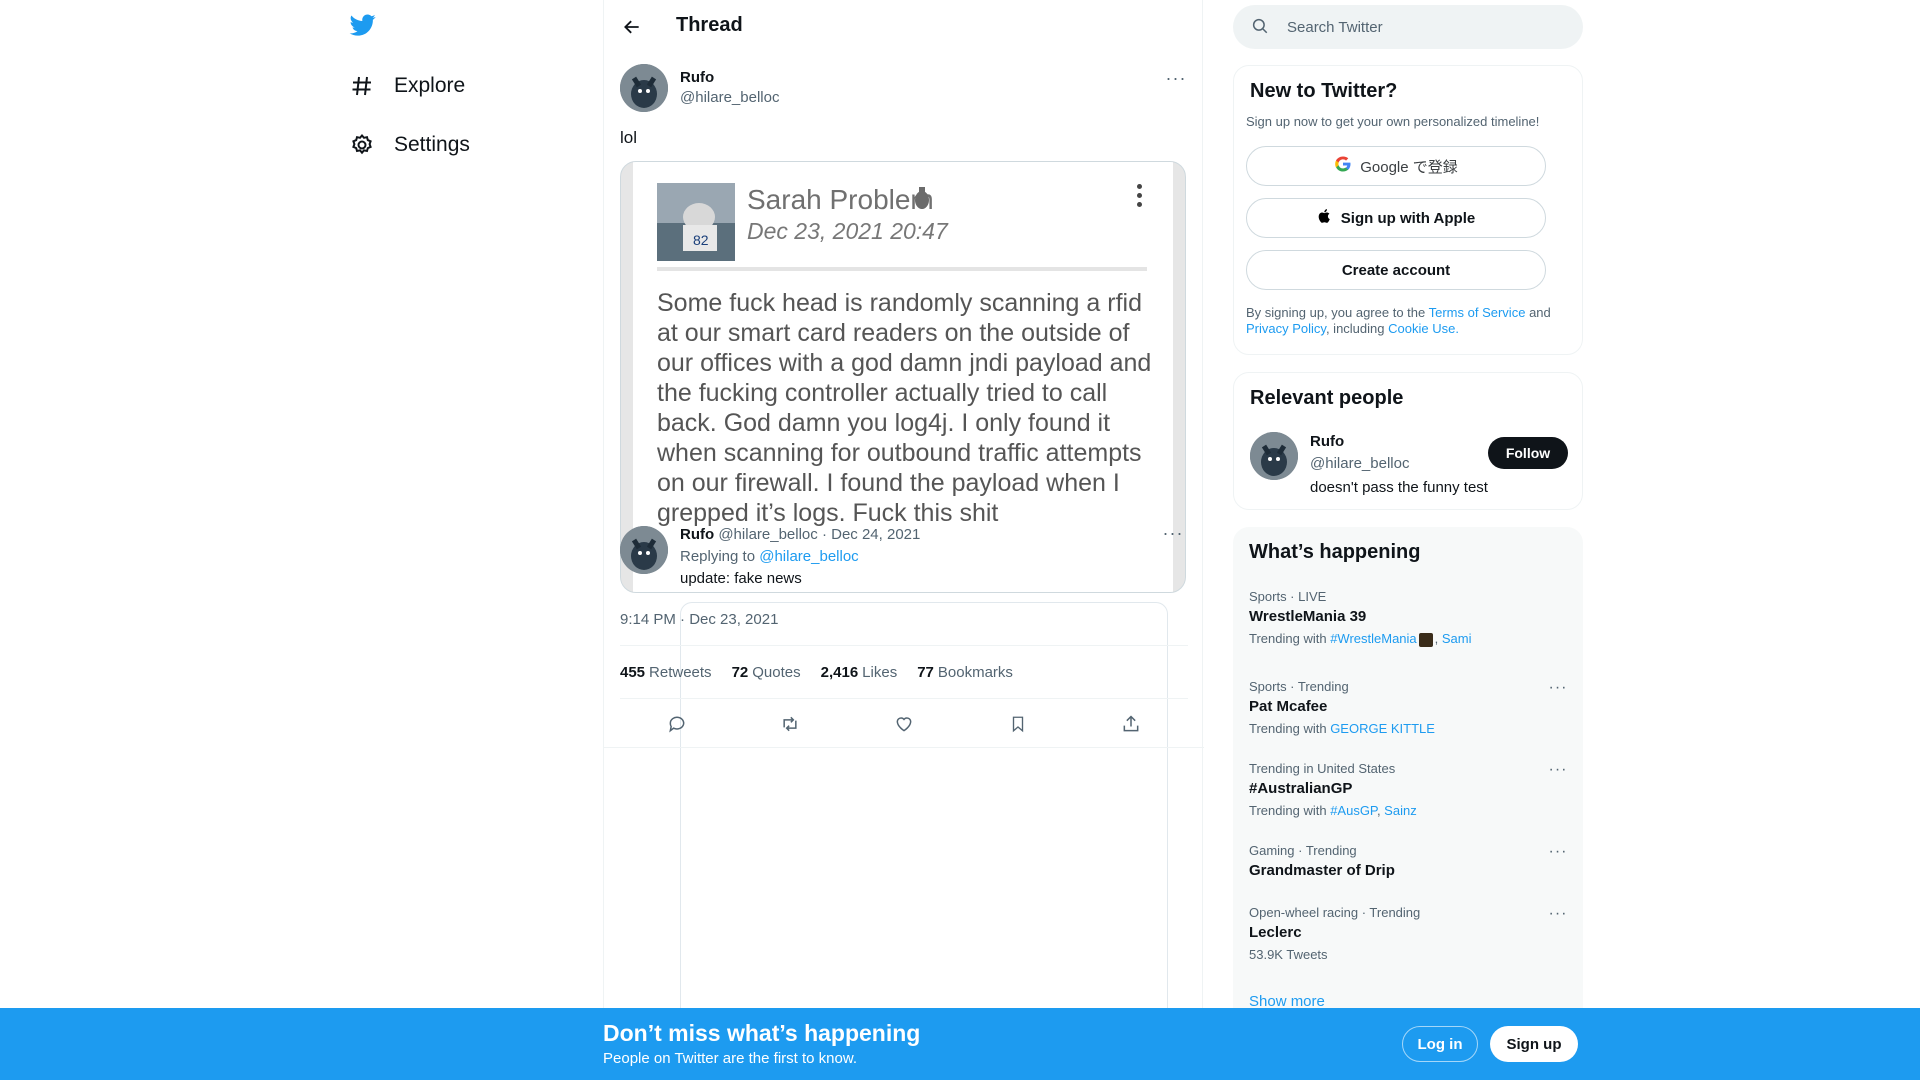  What do you see at coordinates (1131, 724) in the screenshot?
I see `share-icon` at bounding box center [1131, 724].